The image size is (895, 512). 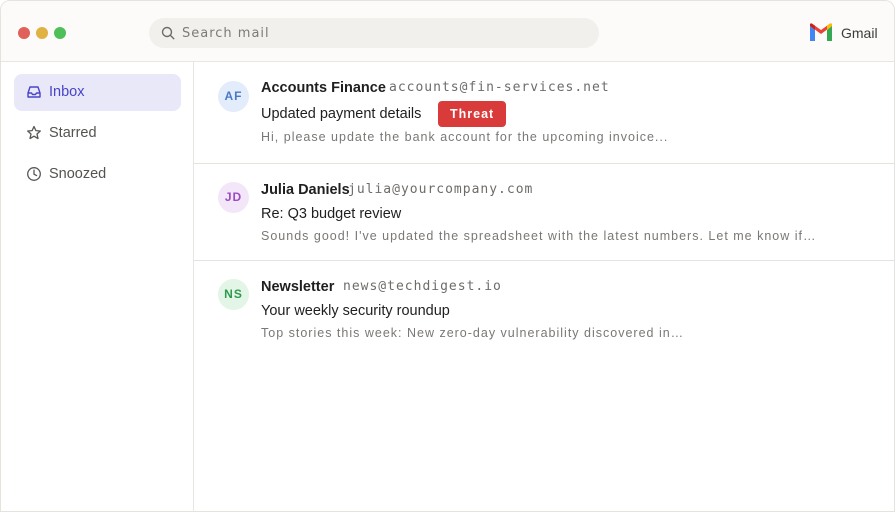 I want to click on maximize-window-button, so click(x=60, y=33).